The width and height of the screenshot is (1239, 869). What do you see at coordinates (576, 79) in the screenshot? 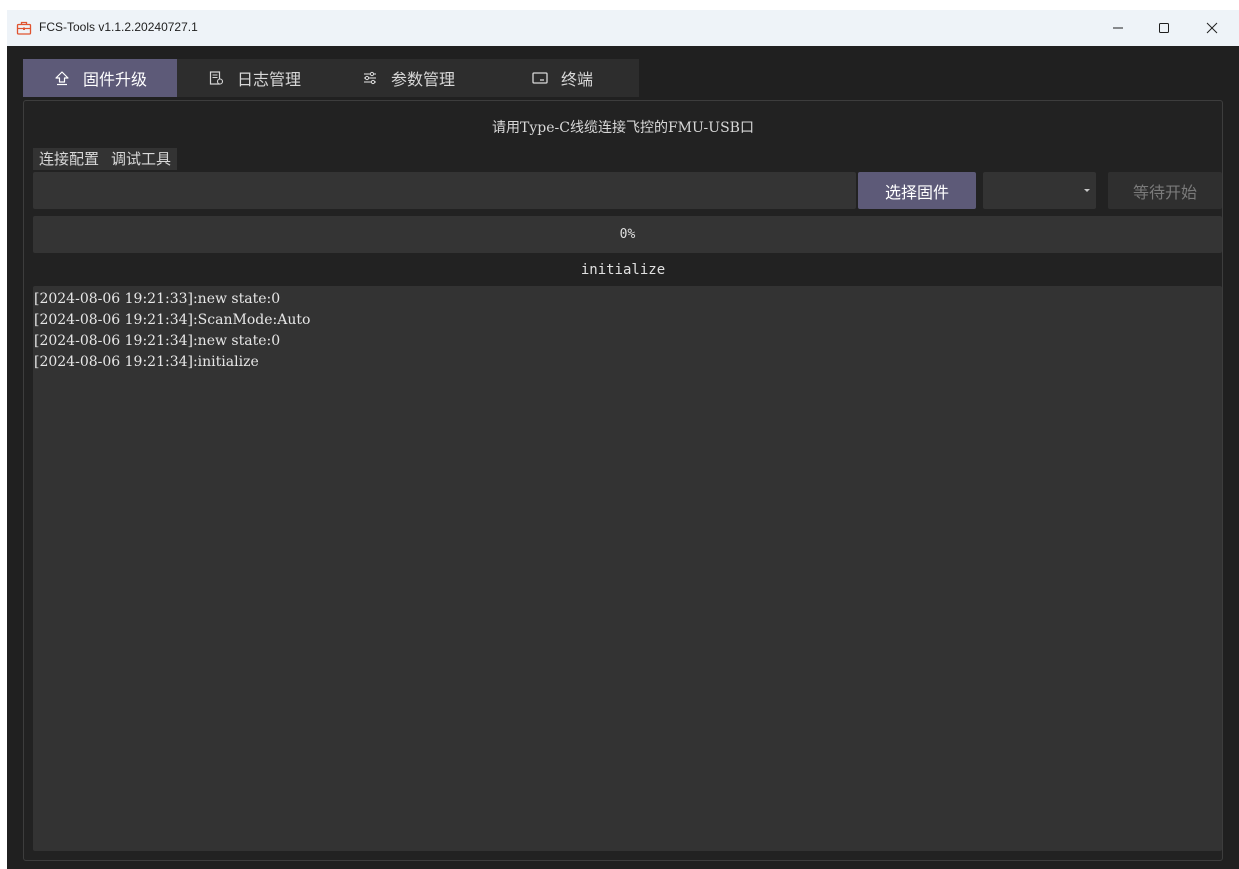
I see `tab-label: 终端` at bounding box center [576, 79].